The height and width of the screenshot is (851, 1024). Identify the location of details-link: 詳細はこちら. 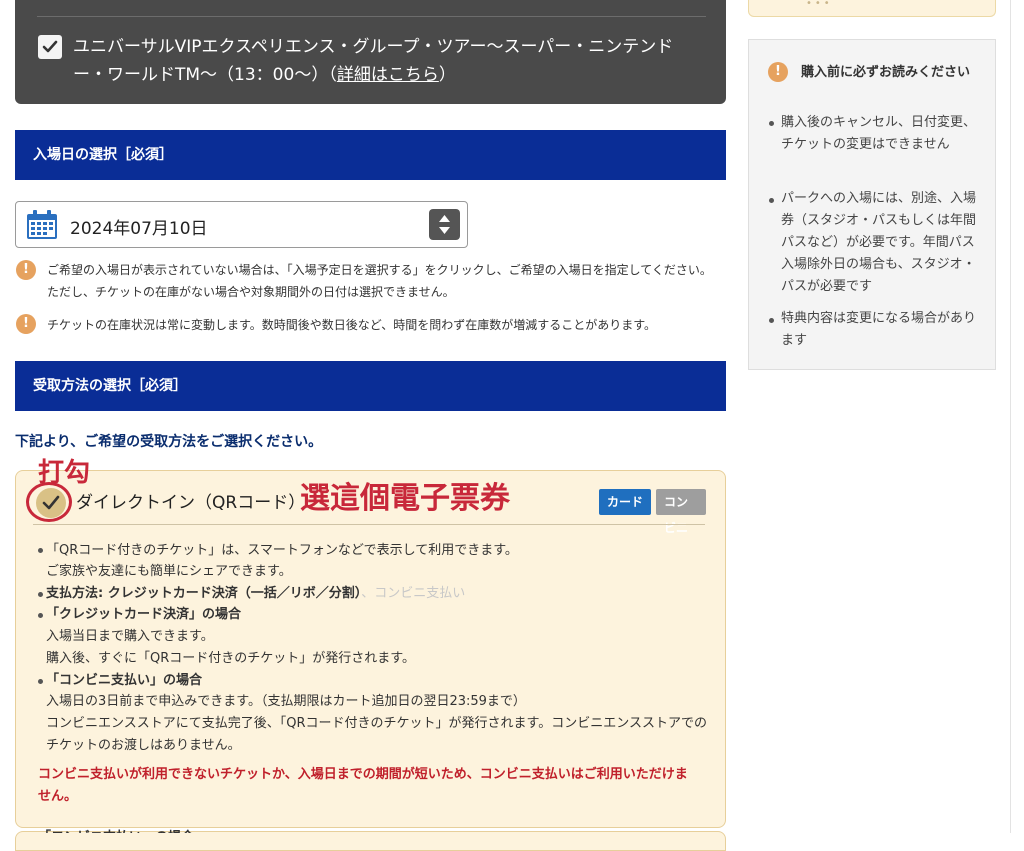
(388, 75).